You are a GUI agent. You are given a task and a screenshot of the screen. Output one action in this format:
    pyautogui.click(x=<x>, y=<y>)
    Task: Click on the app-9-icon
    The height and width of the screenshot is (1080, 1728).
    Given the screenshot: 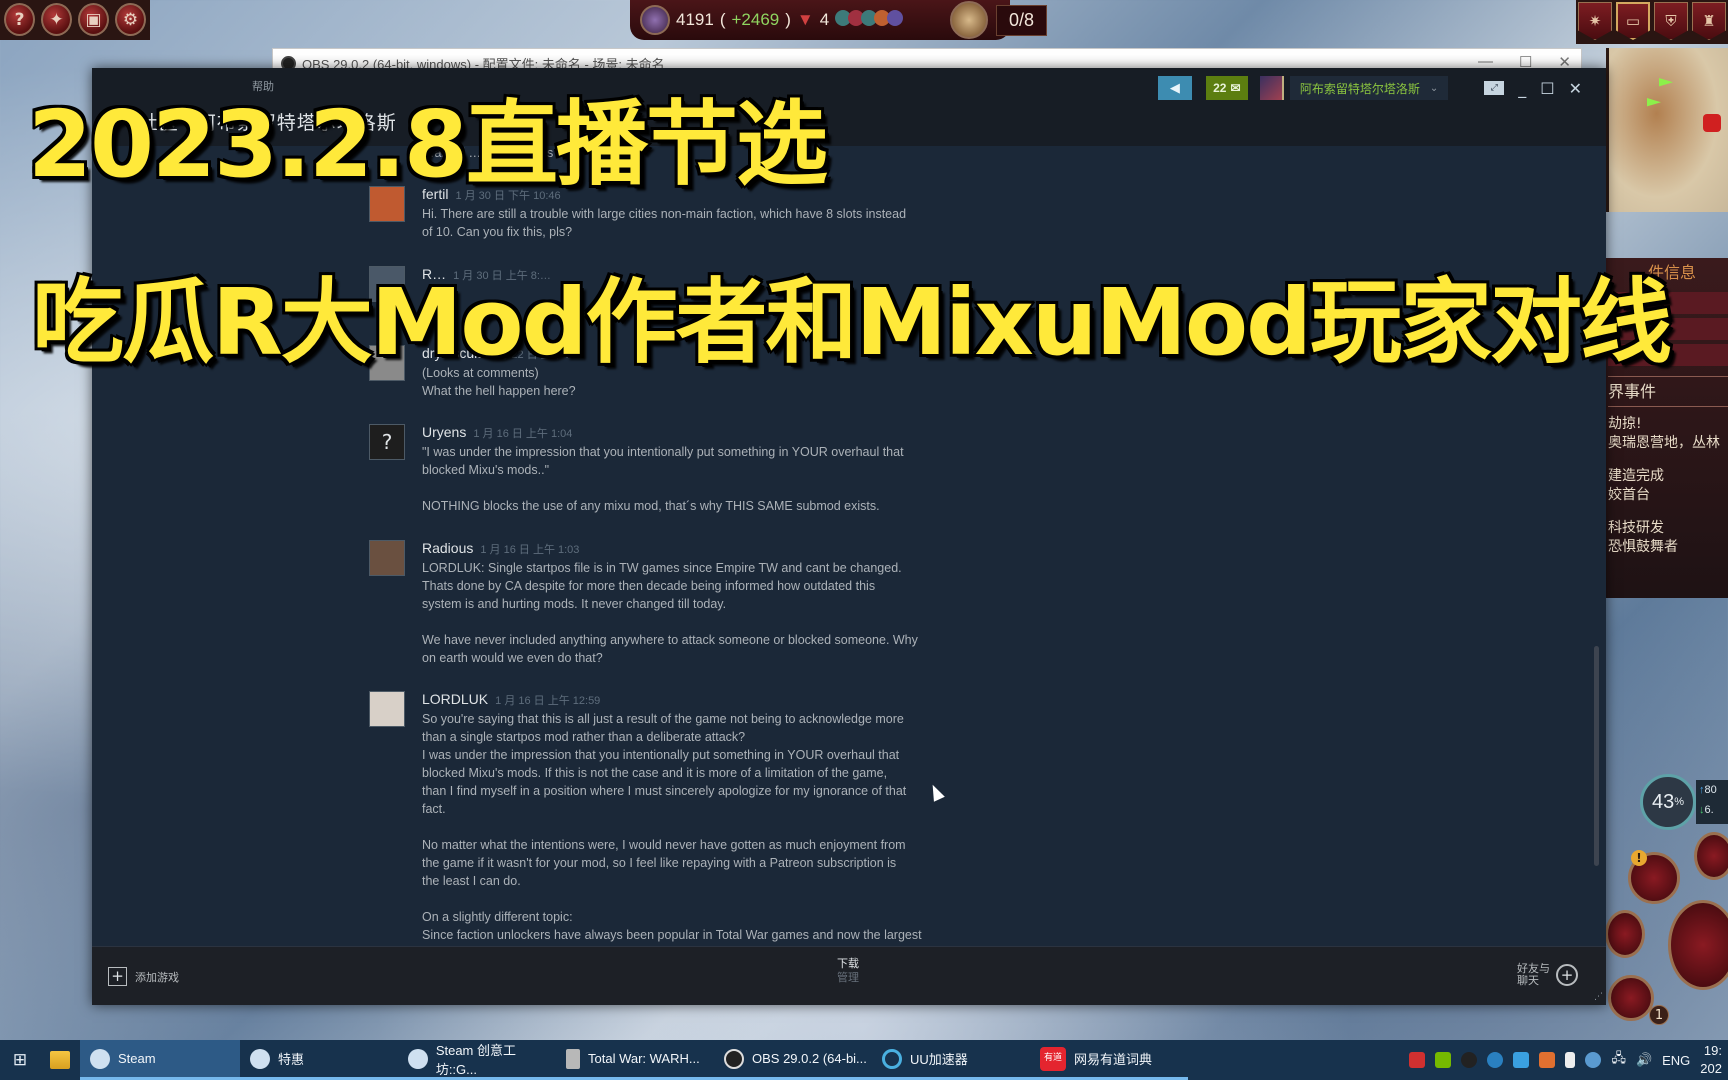 What is the action you would take?
    pyautogui.click(x=1417, y=1060)
    